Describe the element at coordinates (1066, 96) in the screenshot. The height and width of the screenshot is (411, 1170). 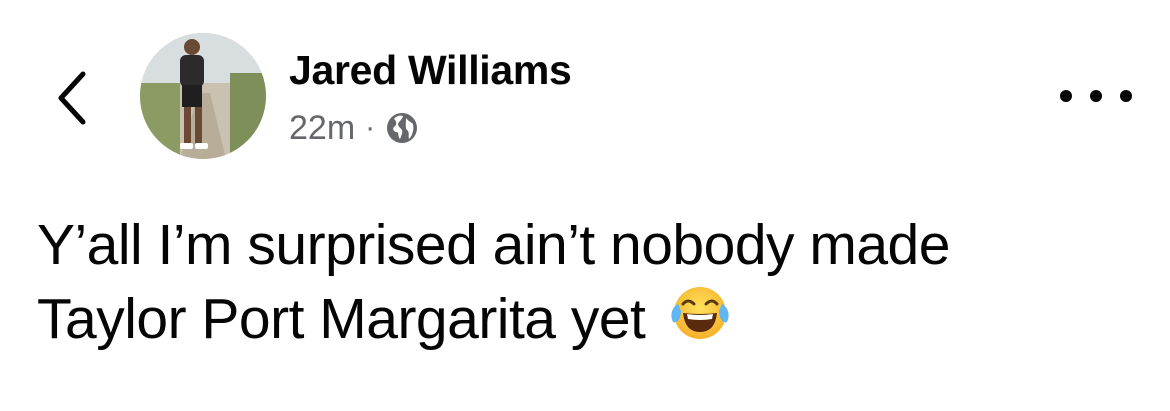
I see `more-options-icon` at that location.